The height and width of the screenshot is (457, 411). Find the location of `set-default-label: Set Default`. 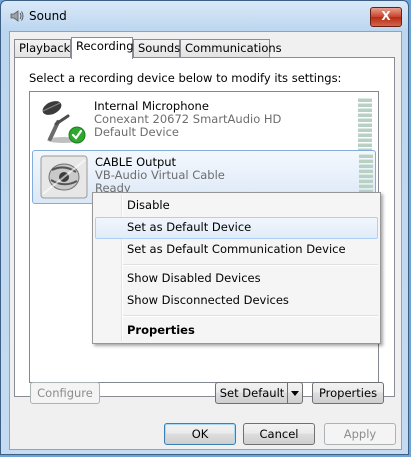

set-default-label: Set Default is located at coordinates (252, 393).